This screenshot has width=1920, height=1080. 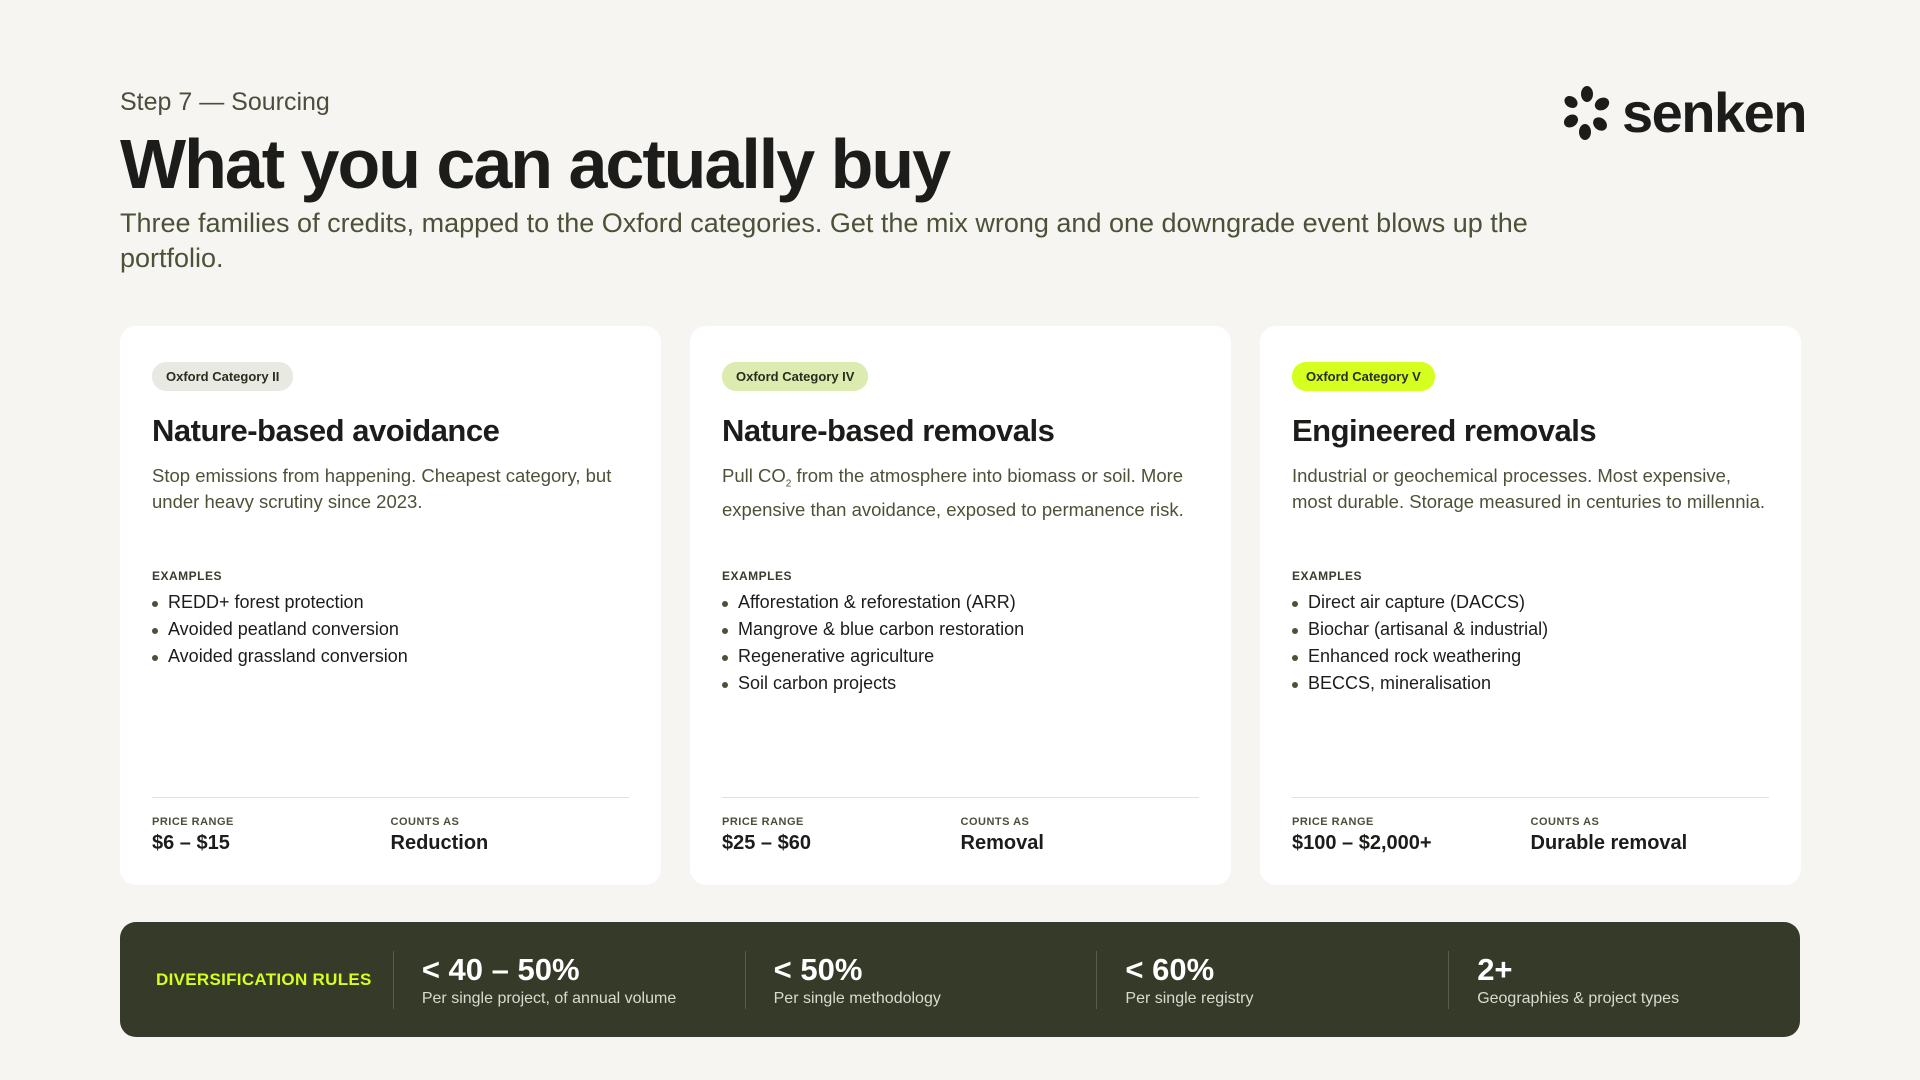 I want to click on oxford-category-badge: Oxford Category V, so click(x=1363, y=376).